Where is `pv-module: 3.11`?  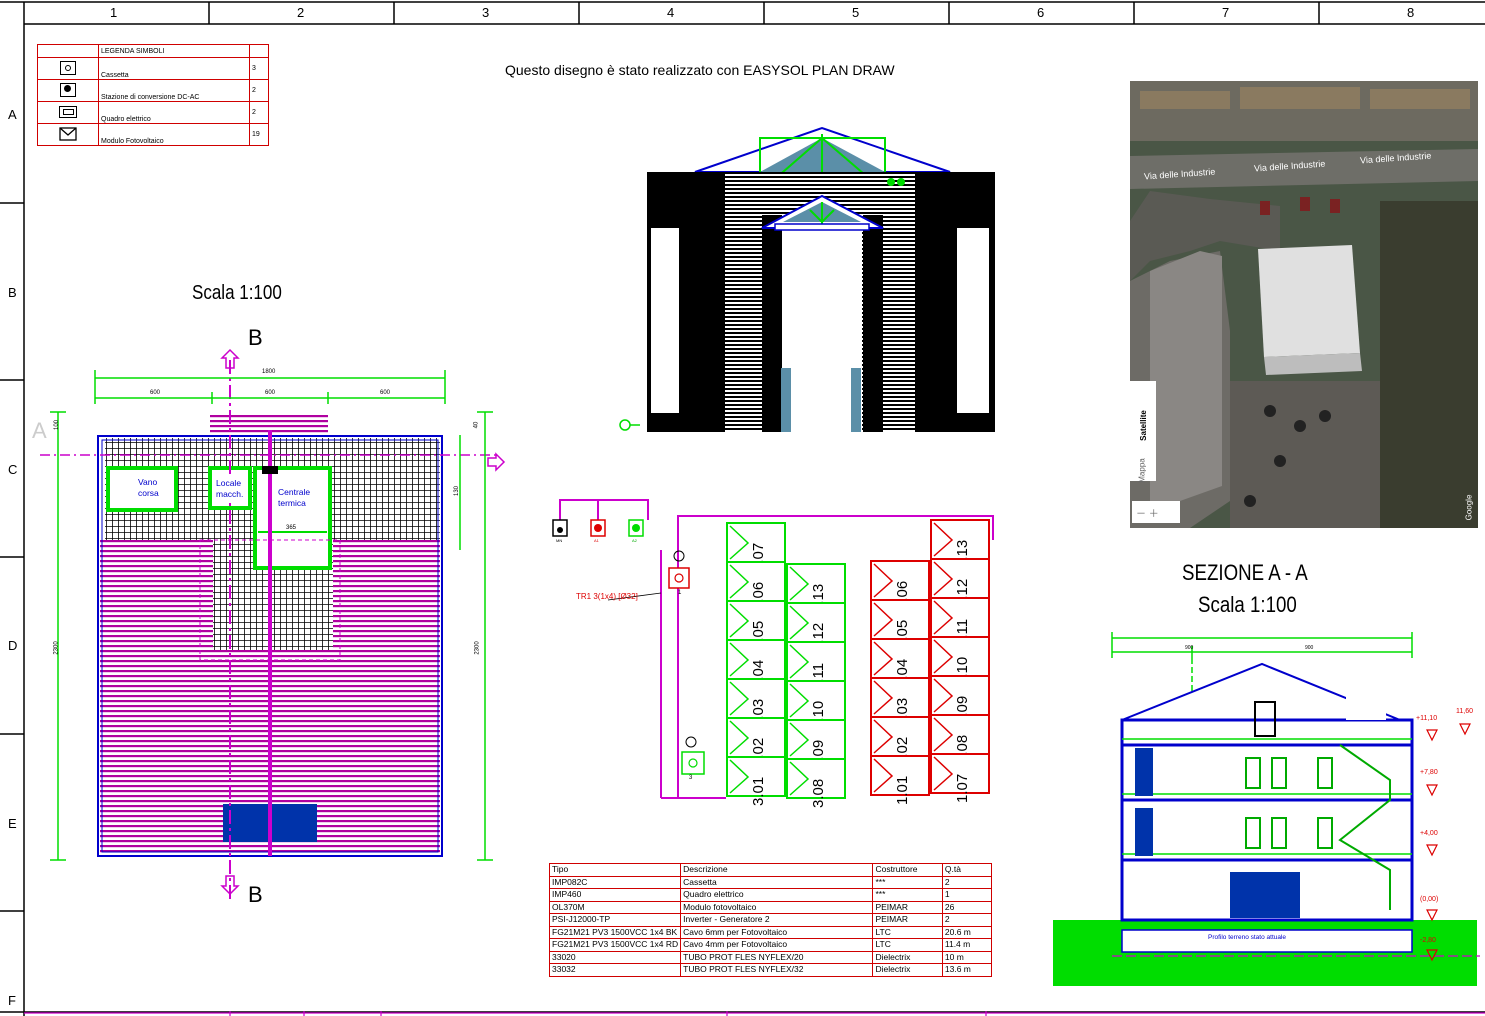 pv-module: 3.11 is located at coordinates (816, 666).